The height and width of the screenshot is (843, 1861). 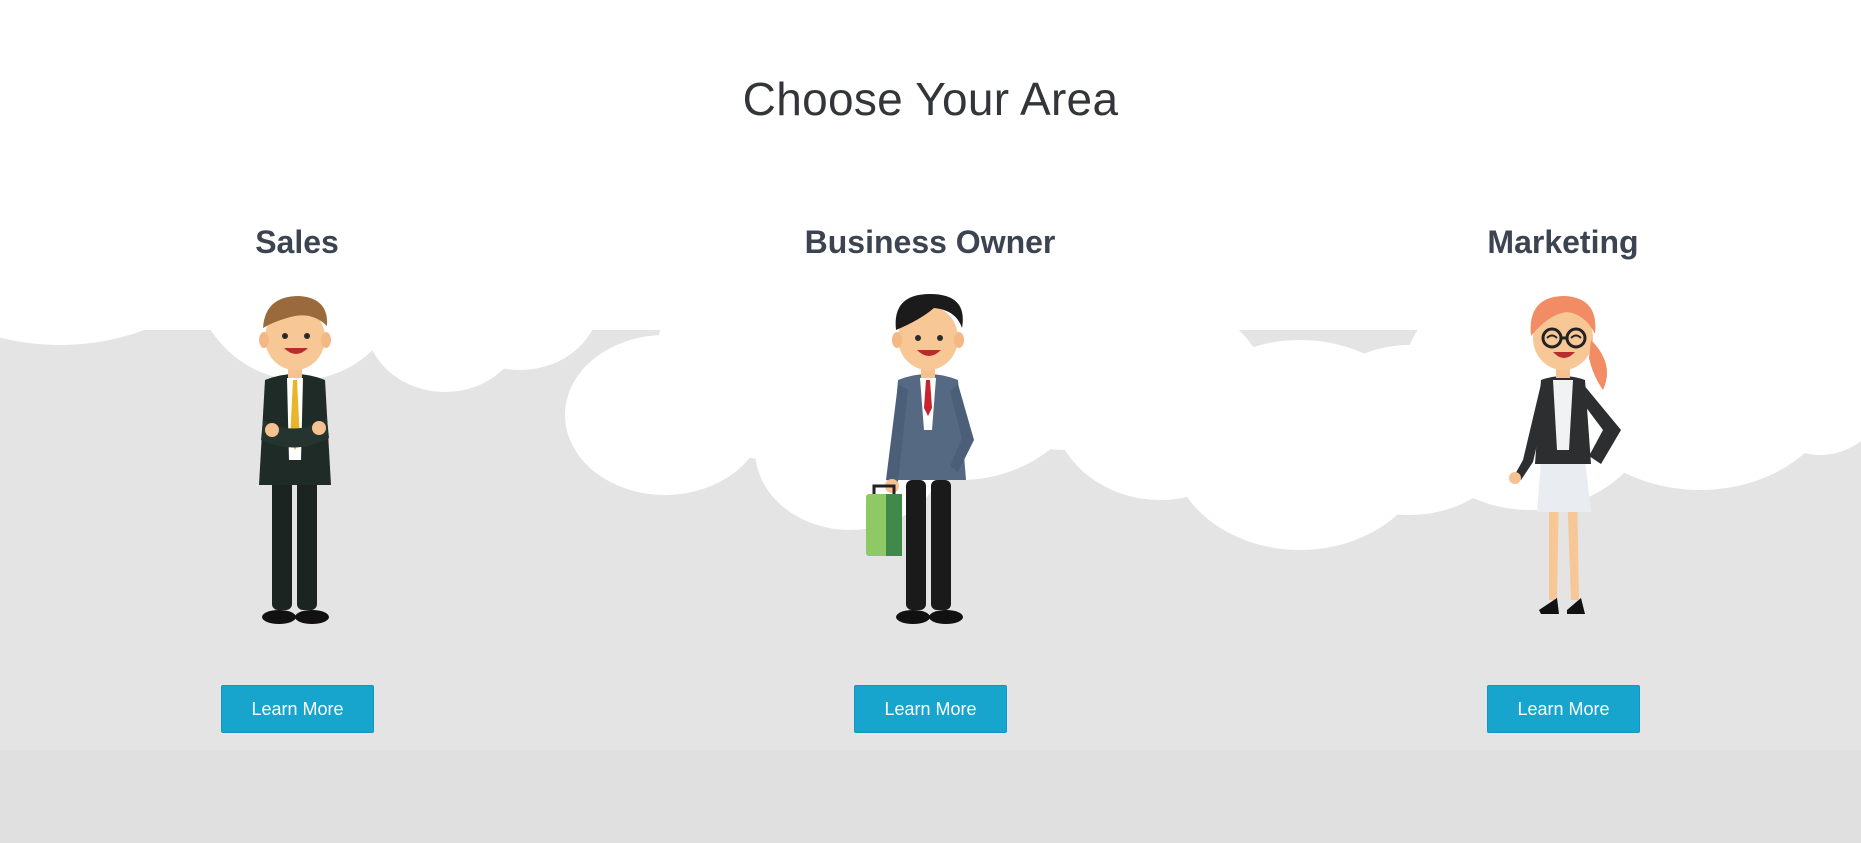 I want to click on learn-more-button-business-owner: Learn More, so click(x=930, y=709).